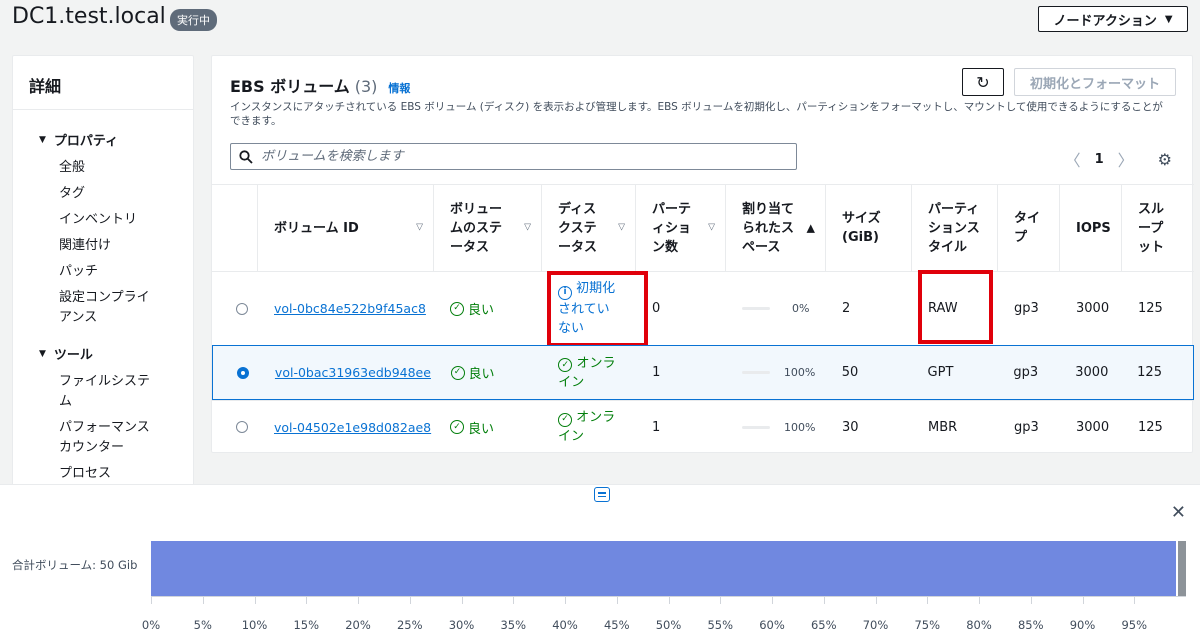  Describe the element at coordinates (801, 308) in the screenshot. I see `allocation-label: 0%` at that location.